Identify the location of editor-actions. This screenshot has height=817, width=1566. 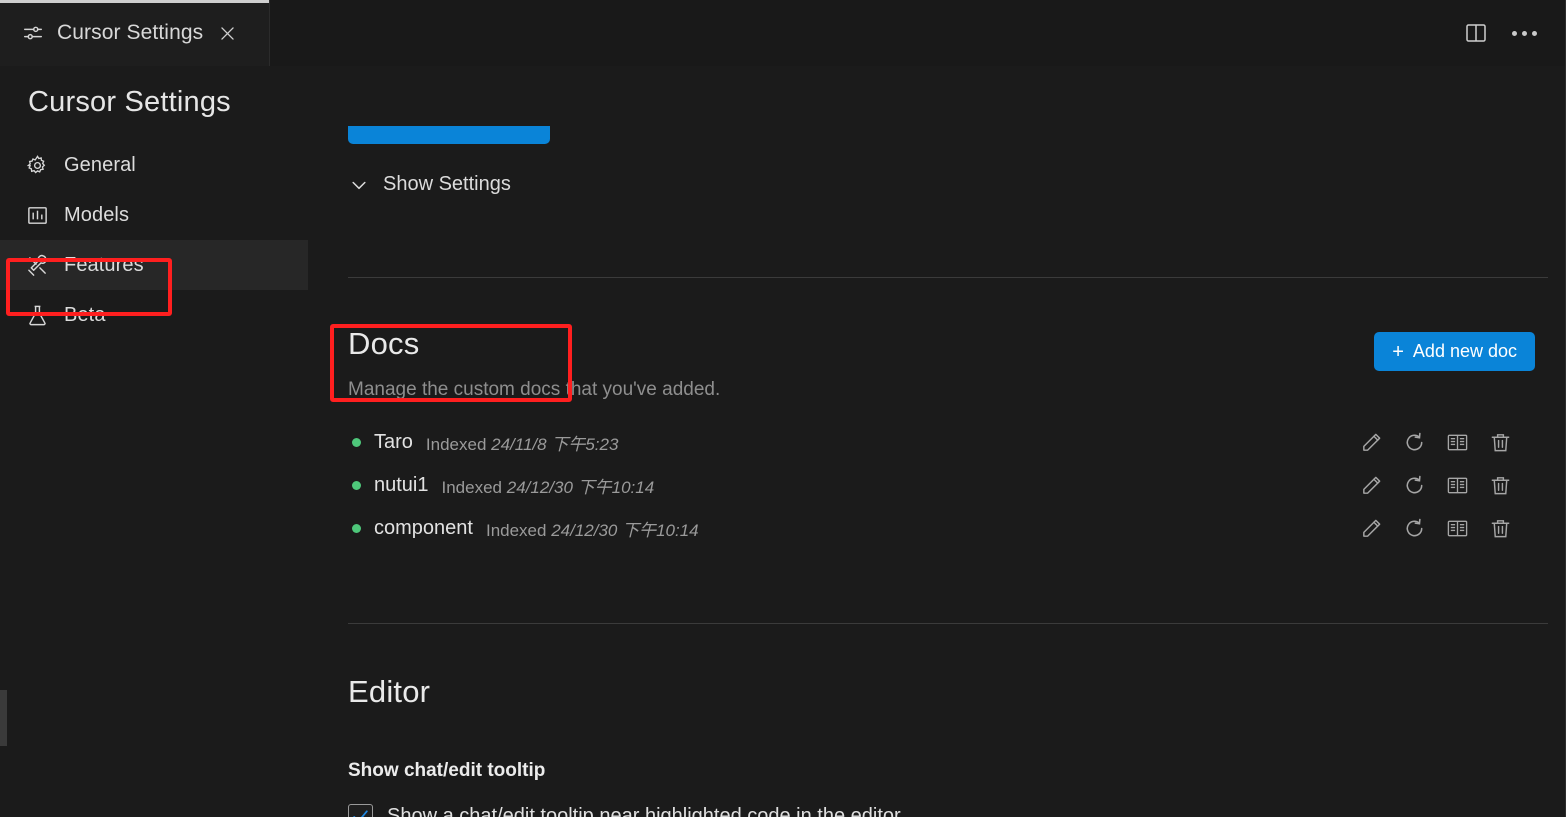
(1514, 33).